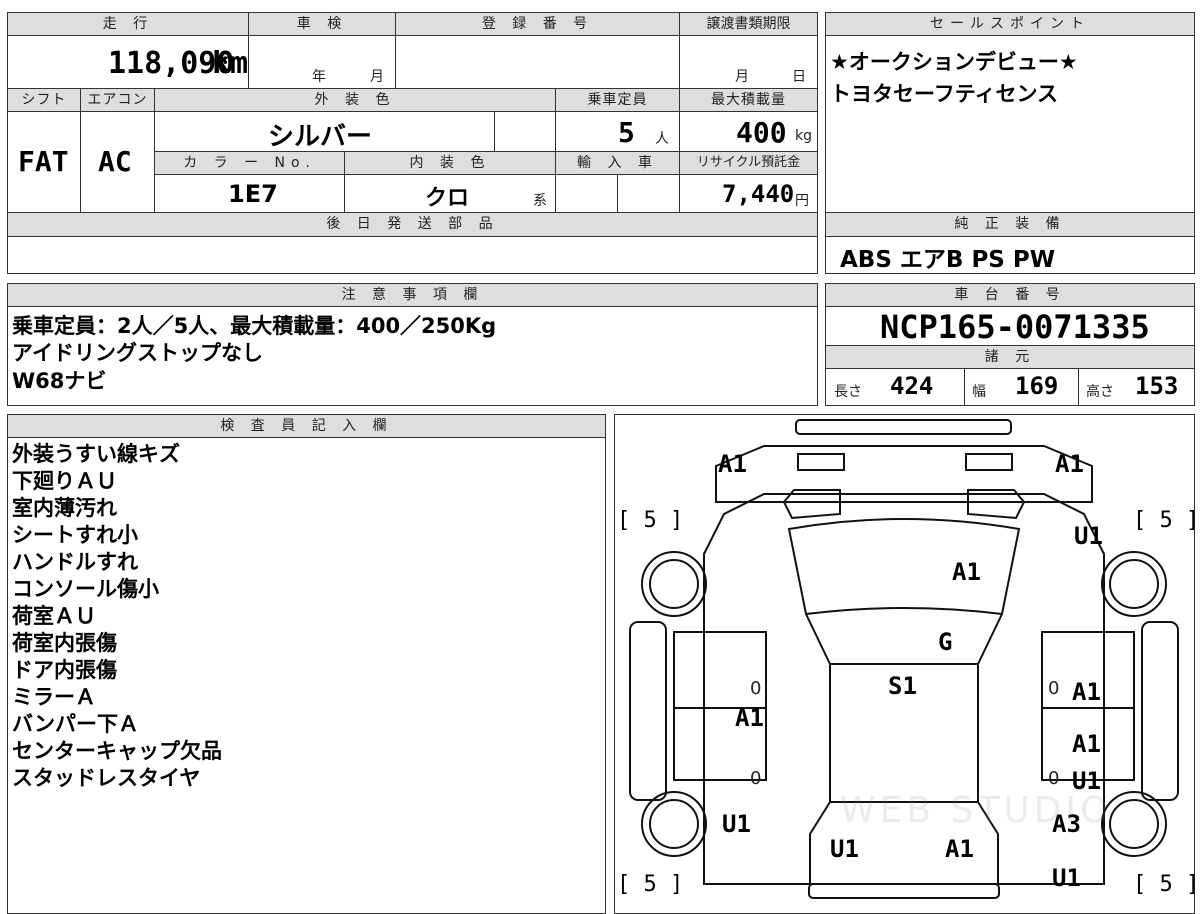  What do you see at coordinates (650, 884) in the screenshot?
I see `tire-depth-rear-left: [ 5 ]` at bounding box center [650, 884].